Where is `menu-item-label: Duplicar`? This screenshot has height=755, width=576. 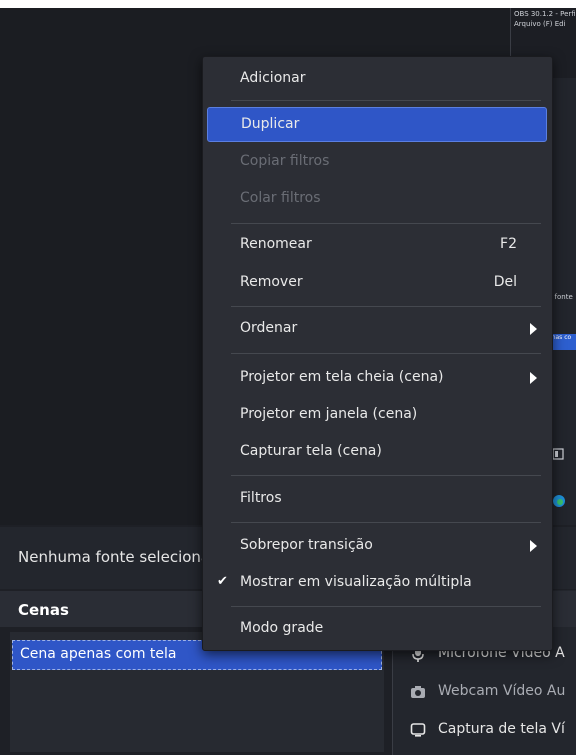
menu-item-label: Duplicar is located at coordinates (270, 124).